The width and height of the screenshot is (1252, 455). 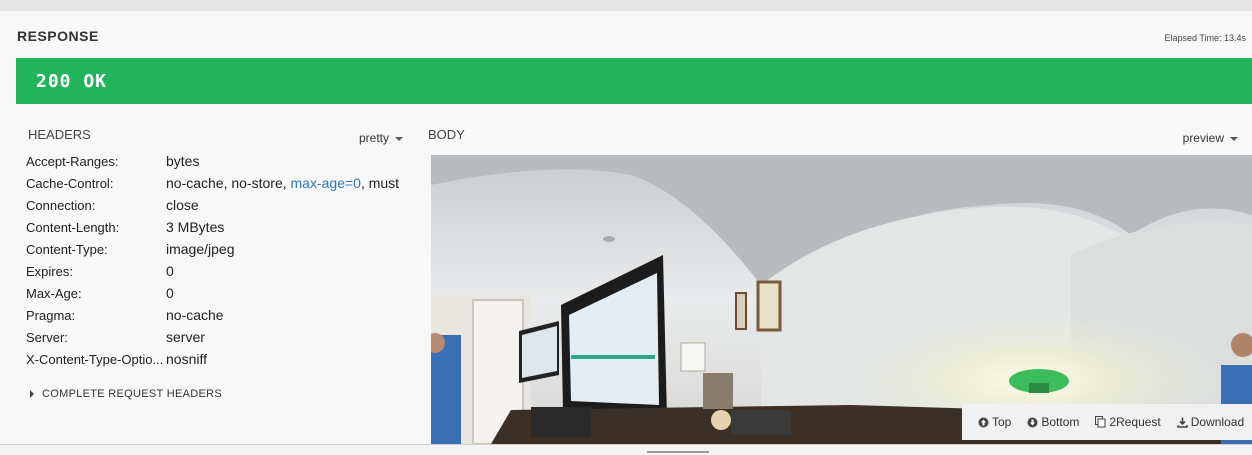 I want to click on header-value: no-cache, no-store, max-age=0, must, so click(x=282, y=183).